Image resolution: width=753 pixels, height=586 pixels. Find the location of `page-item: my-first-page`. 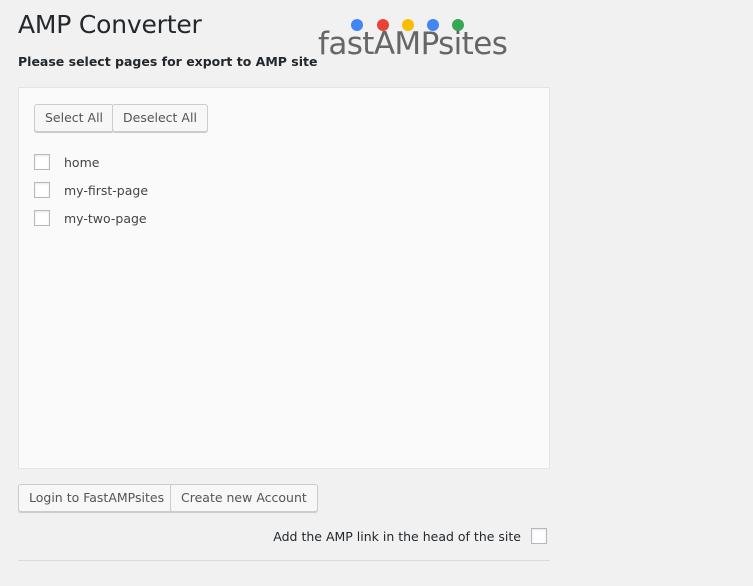

page-item: my-first-page is located at coordinates (91, 190).